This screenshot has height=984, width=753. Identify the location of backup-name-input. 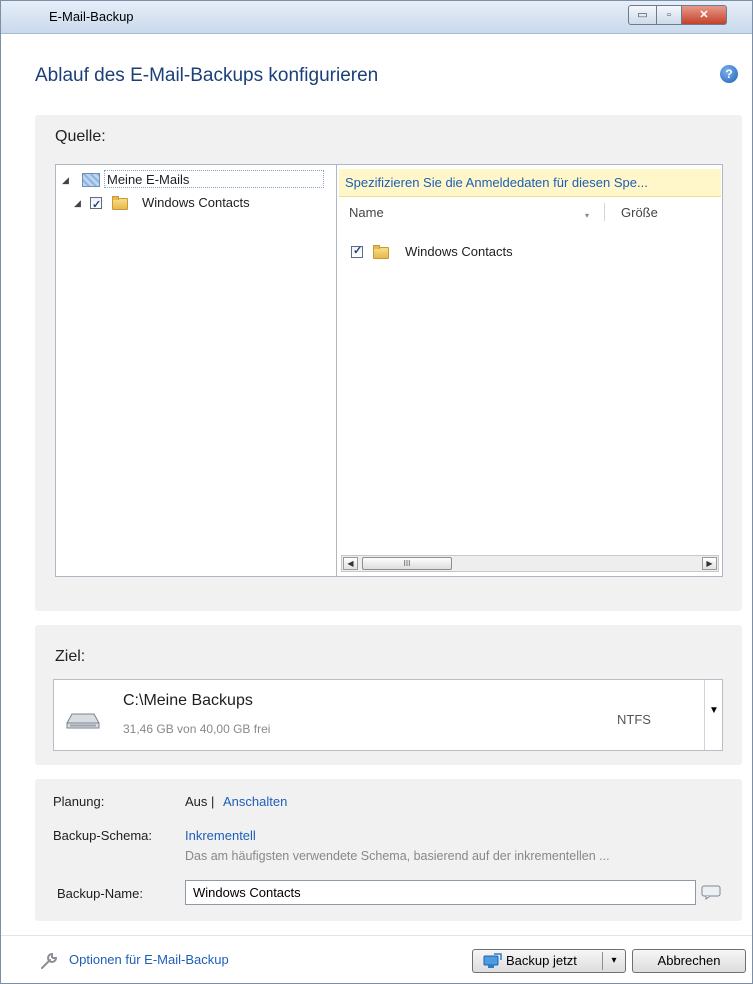
(440, 892).